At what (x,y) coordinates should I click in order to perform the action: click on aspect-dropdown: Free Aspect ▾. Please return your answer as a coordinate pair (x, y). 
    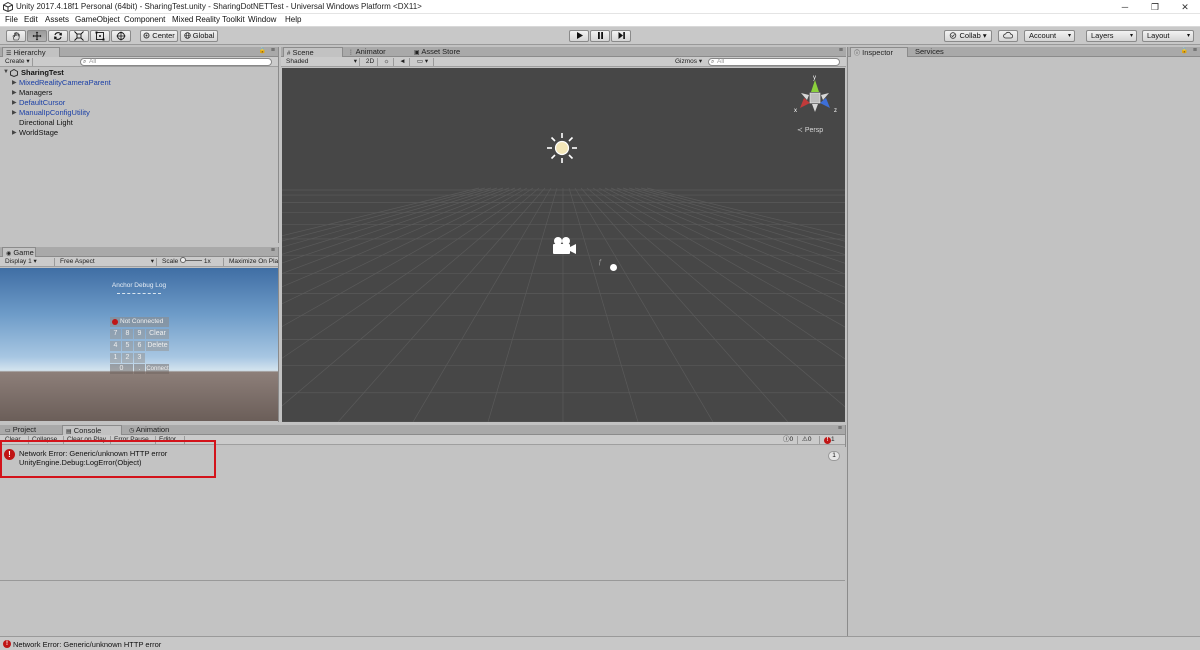
    Looking at the image, I should click on (107, 262).